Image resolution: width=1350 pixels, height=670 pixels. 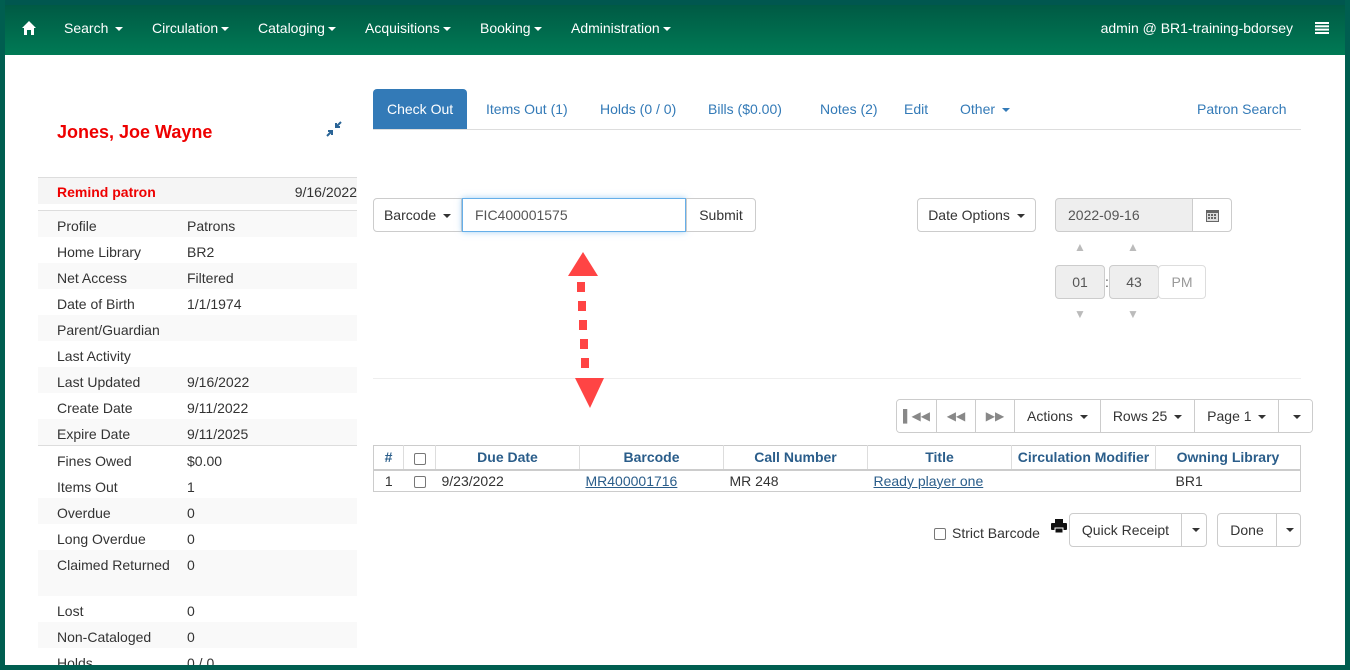 I want to click on column-header-title: Title, so click(x=939, y=458).